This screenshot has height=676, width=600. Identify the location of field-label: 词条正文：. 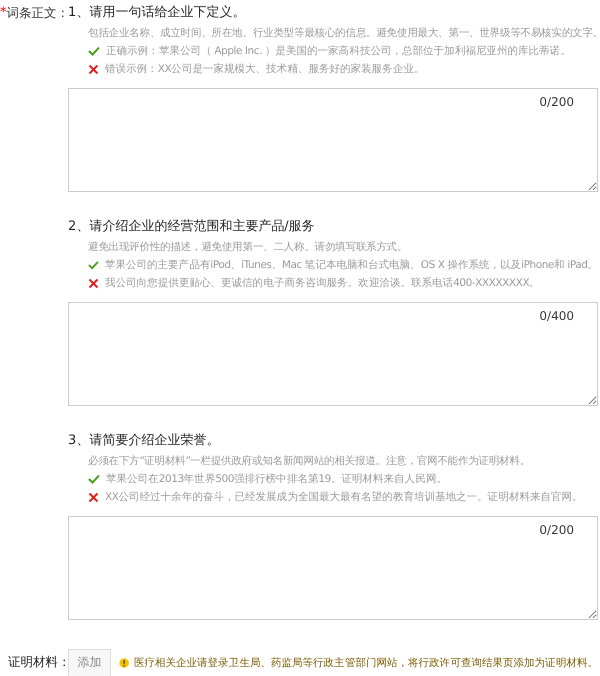
(37, 13).